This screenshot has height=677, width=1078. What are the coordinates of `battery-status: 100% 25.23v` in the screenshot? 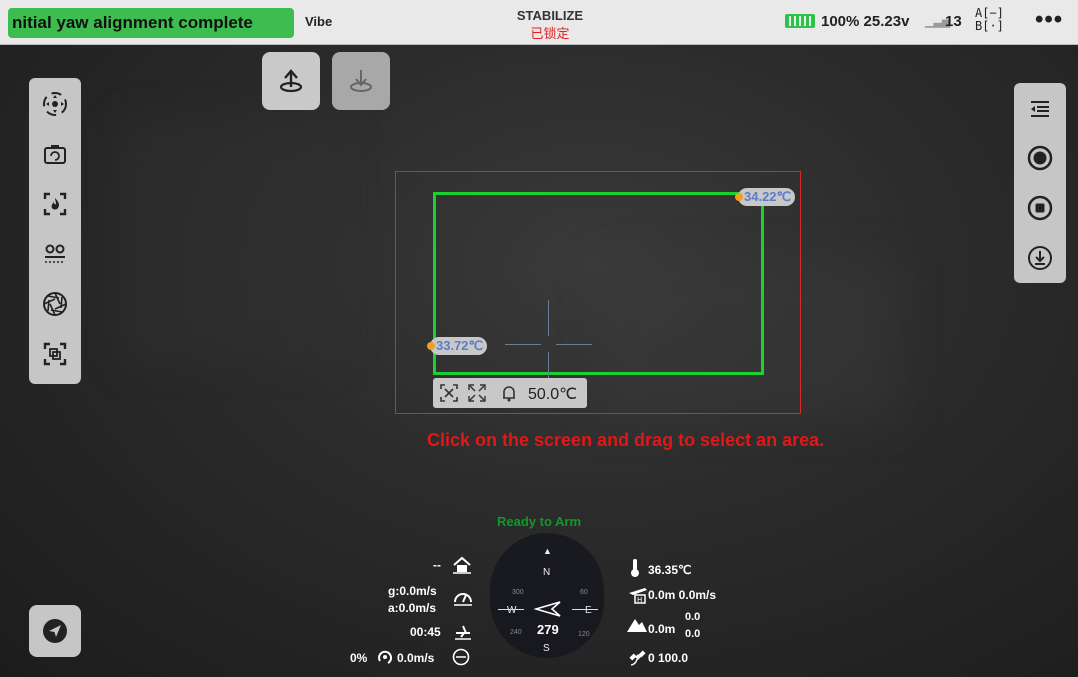 It's located at (865, 21).